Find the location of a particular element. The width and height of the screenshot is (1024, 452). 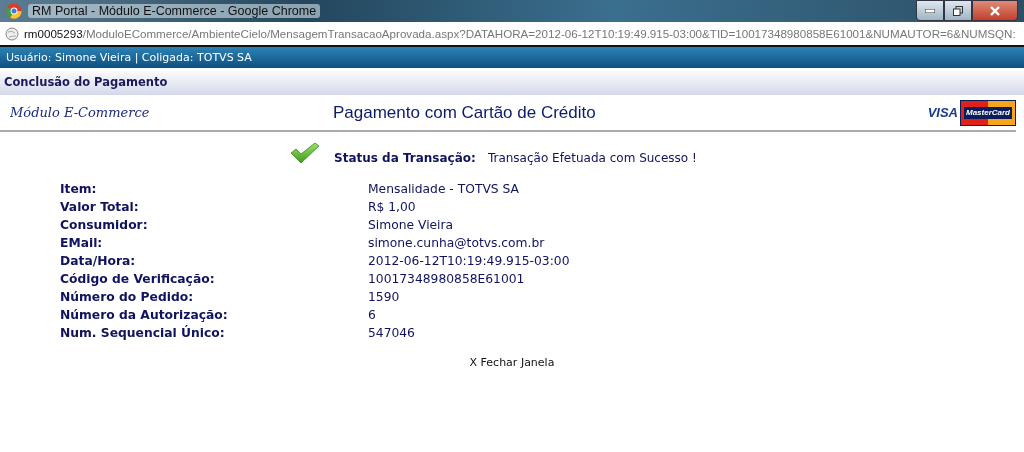

detail-label: Valor Total: is located at coordinates (100, 207).